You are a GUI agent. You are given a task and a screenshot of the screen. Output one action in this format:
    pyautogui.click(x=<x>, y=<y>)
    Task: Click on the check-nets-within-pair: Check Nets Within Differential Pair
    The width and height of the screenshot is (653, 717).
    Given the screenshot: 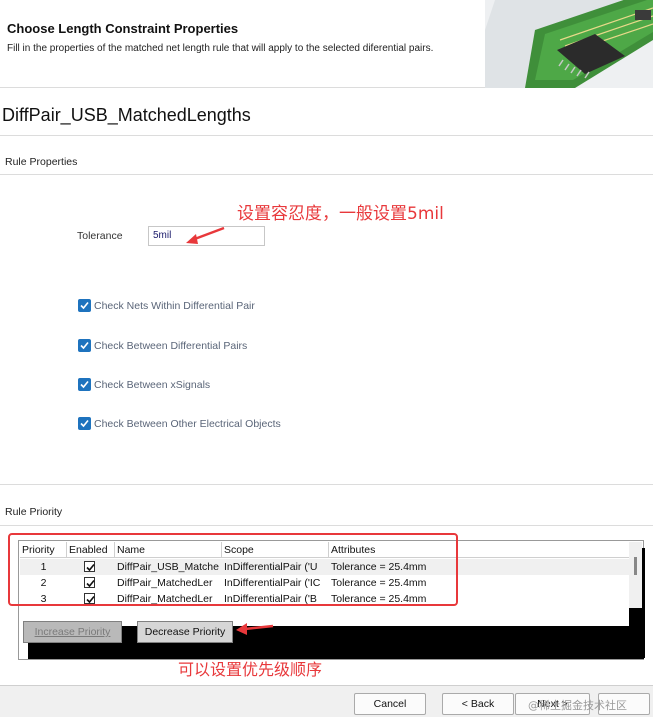 What is the action you would take?
    pyautogui.click(x=166, y=305)
    